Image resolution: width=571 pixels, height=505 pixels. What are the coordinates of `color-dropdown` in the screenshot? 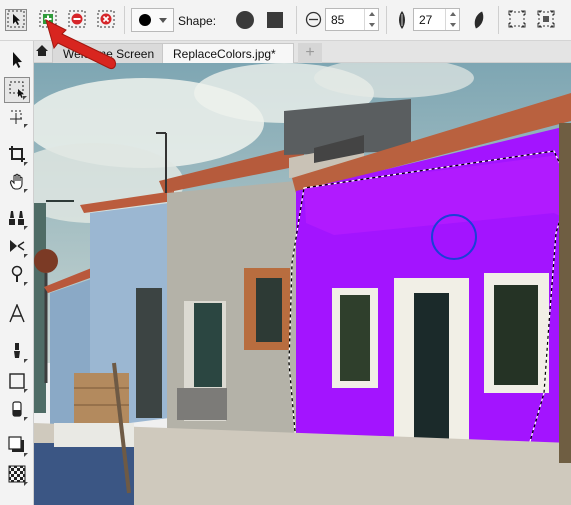 It's located at (152, 20).